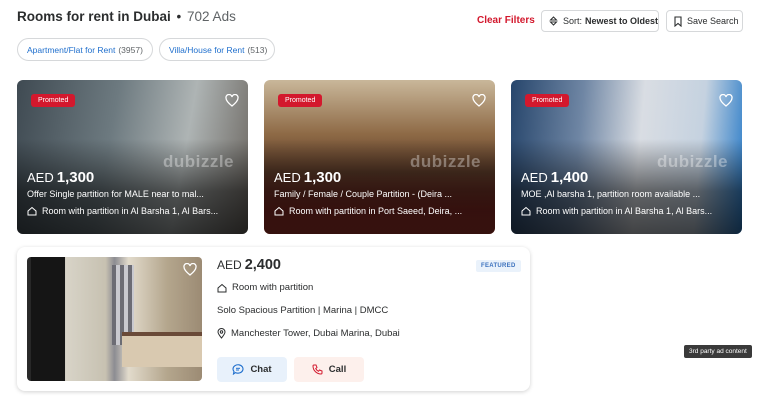 This screenshot has width=768, height=406. Describe the element at coordinates (678, 21) in the screenshot. I see `bookmark-icon` at that location.